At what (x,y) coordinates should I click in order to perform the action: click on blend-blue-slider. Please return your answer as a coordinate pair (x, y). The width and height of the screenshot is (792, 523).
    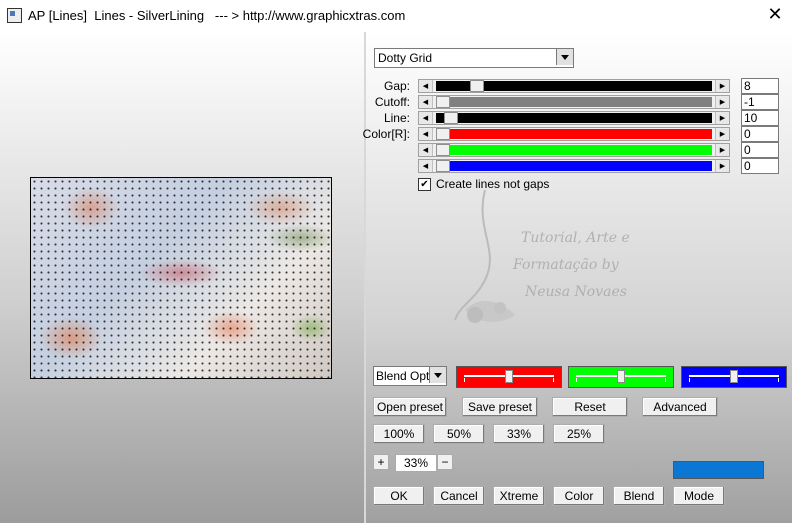
    Looking at the image, I should click on (734, 377).